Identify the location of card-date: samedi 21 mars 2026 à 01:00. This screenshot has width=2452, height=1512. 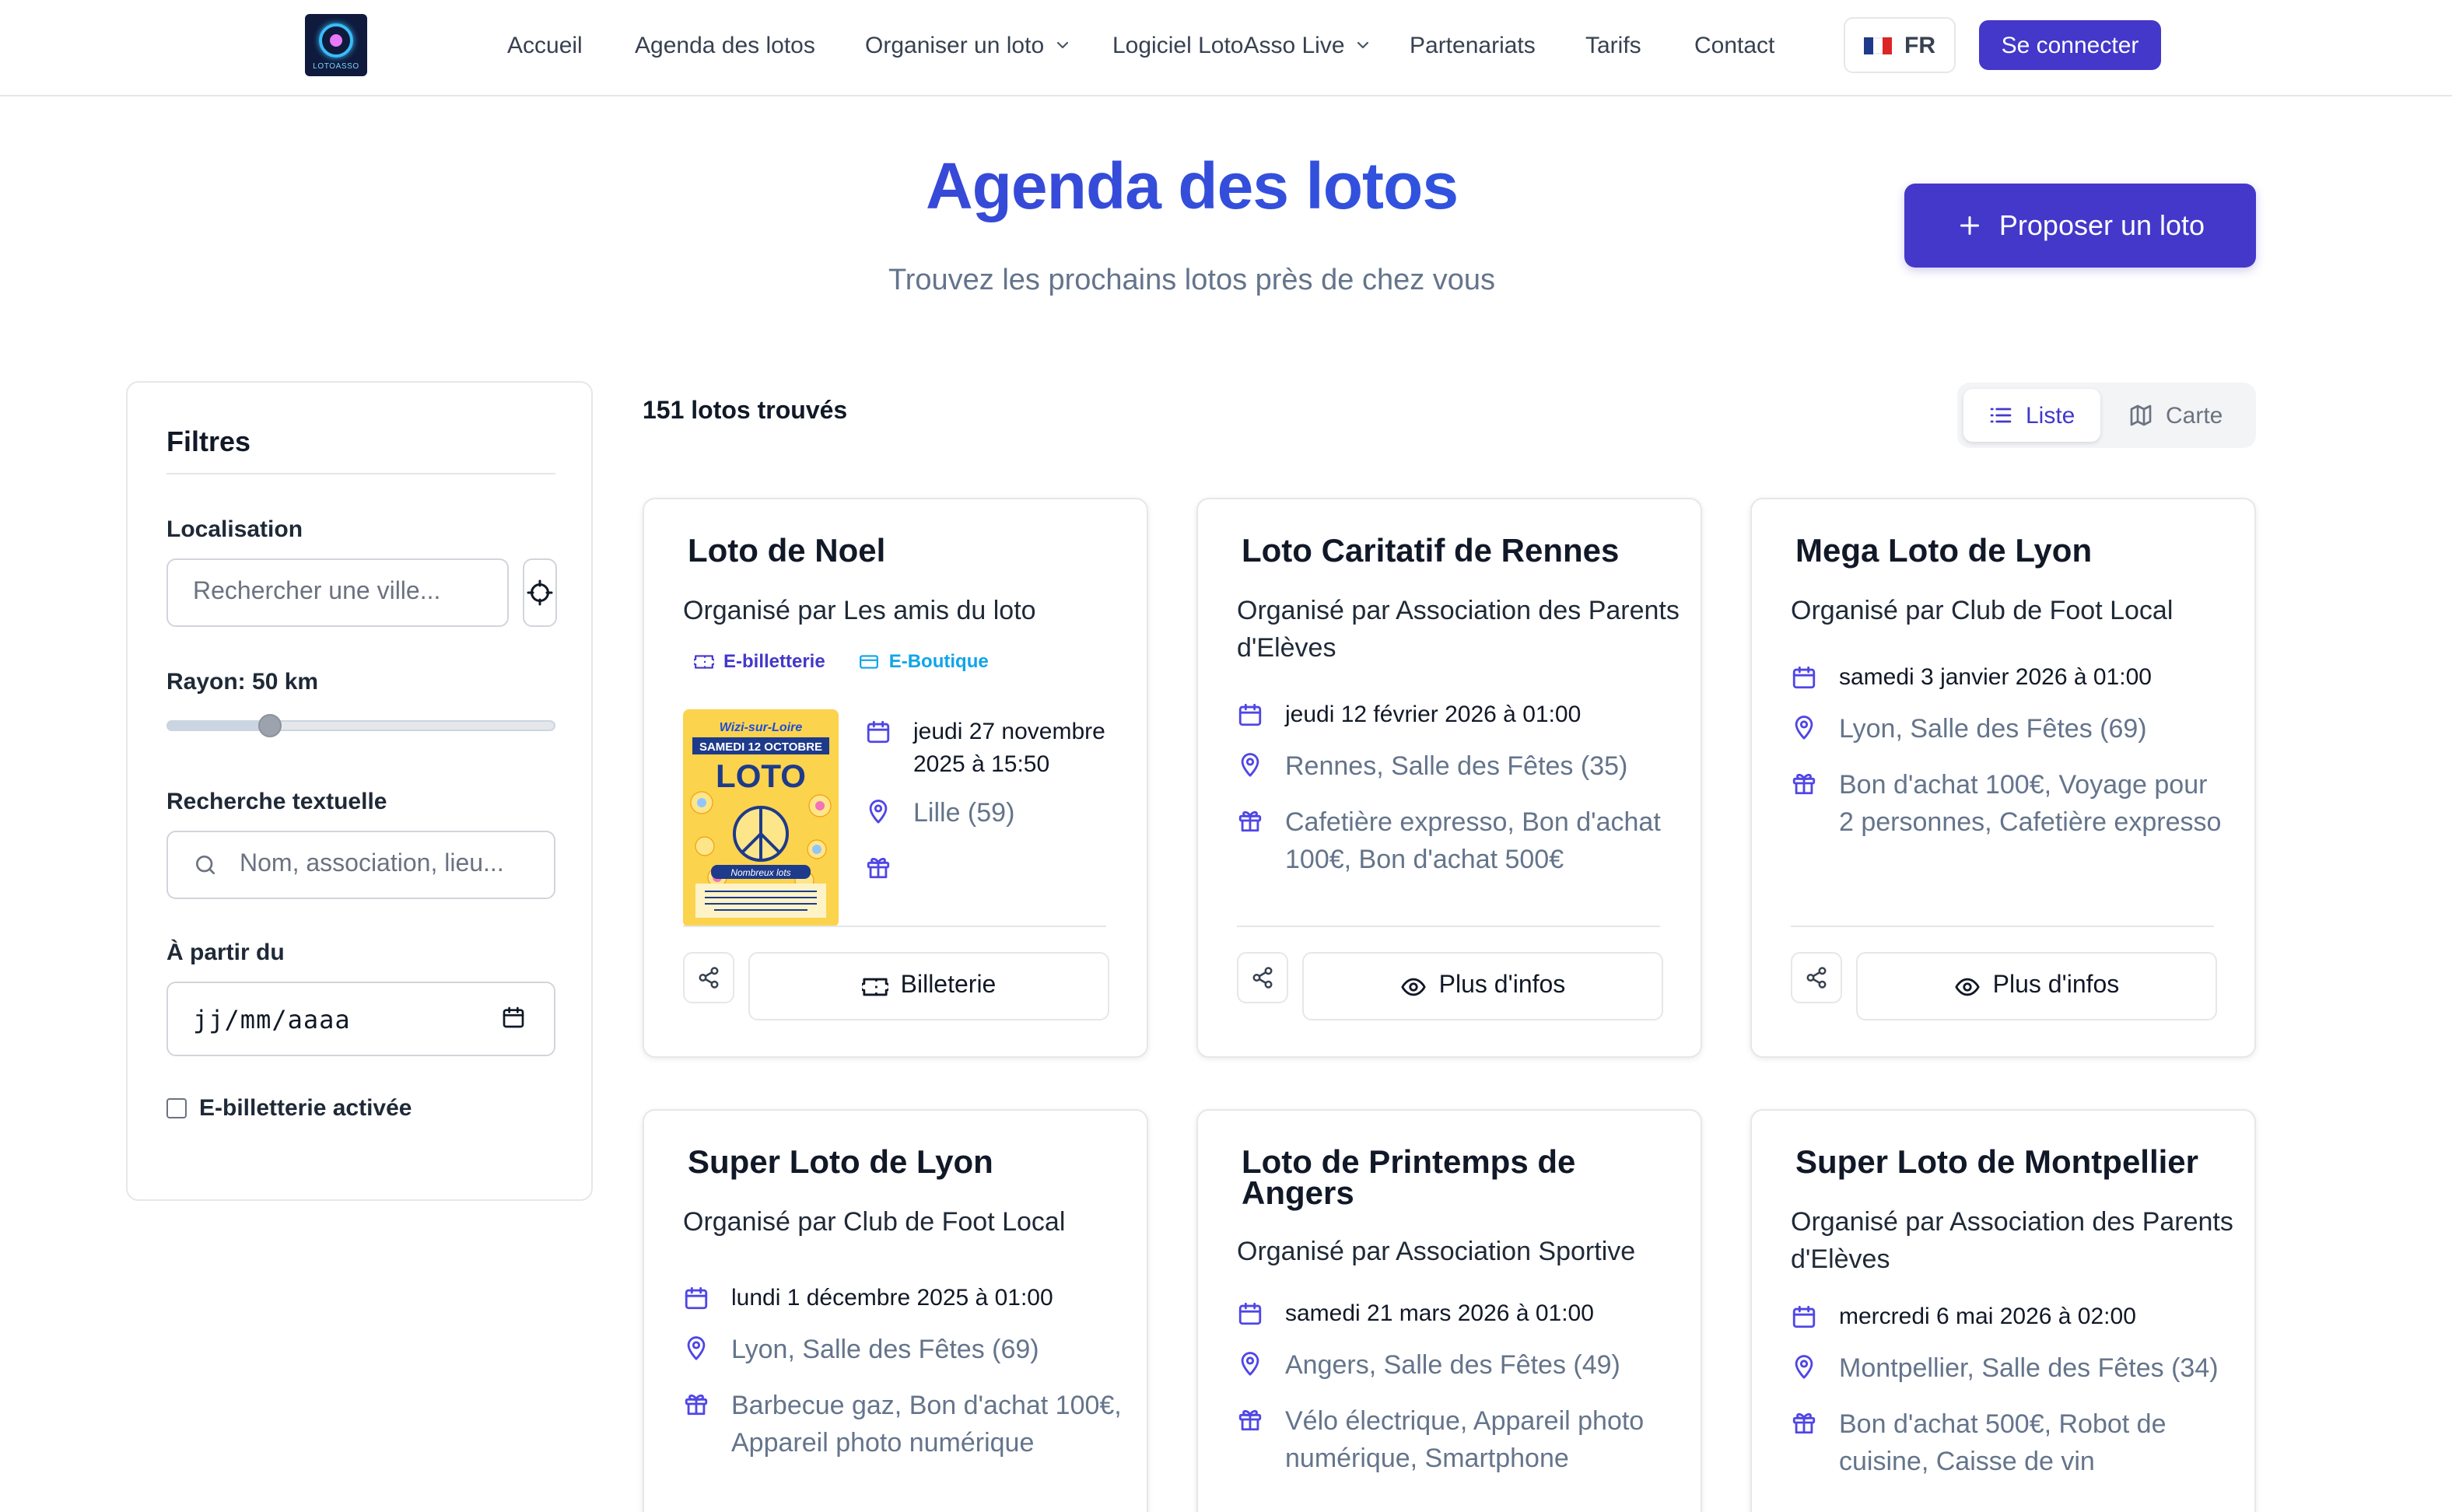
(1439, 1314).